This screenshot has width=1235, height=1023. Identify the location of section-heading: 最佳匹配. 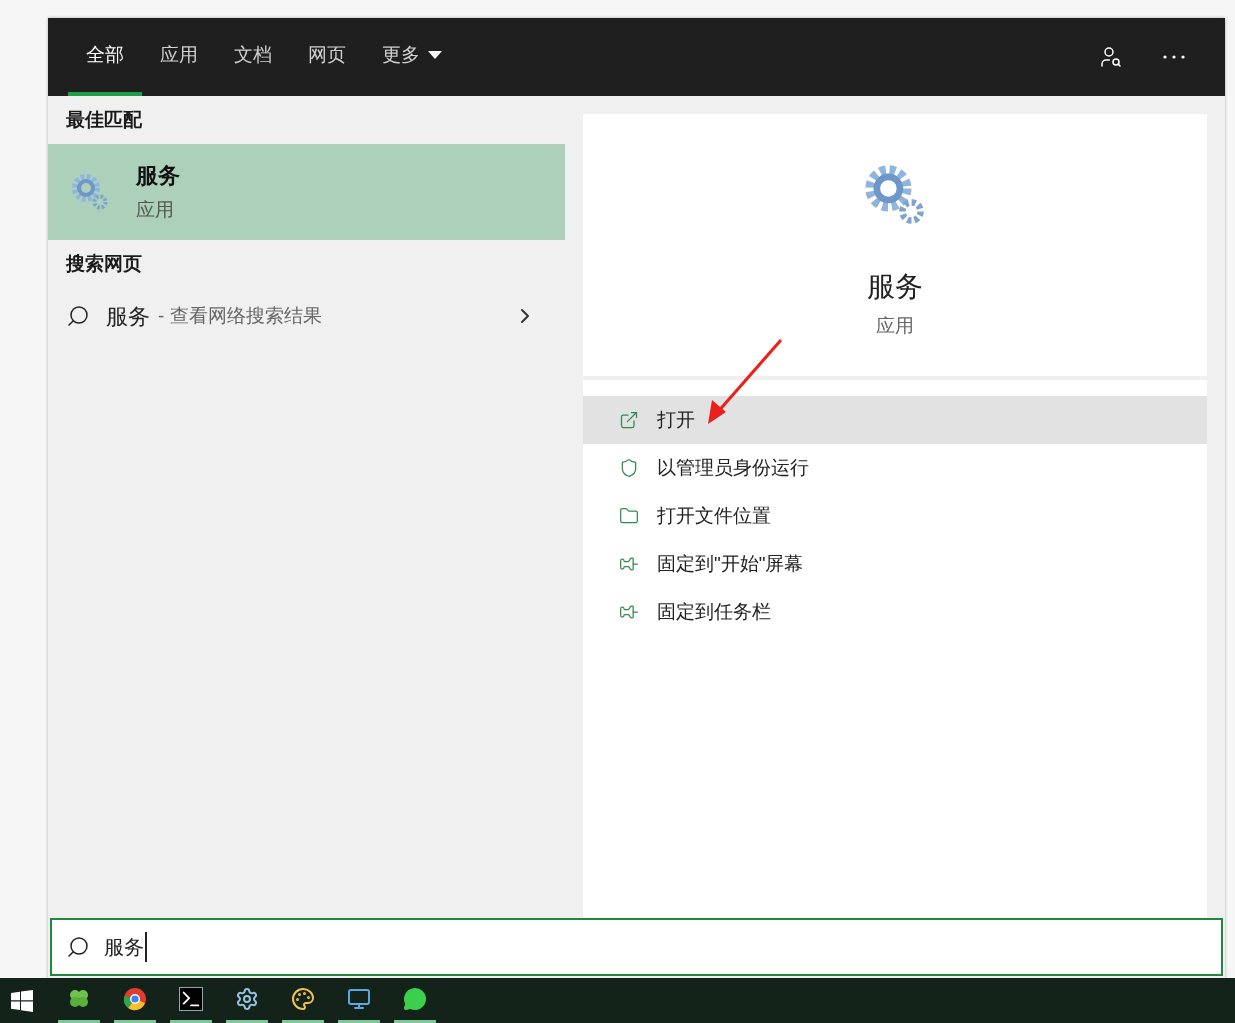
(104, 119).